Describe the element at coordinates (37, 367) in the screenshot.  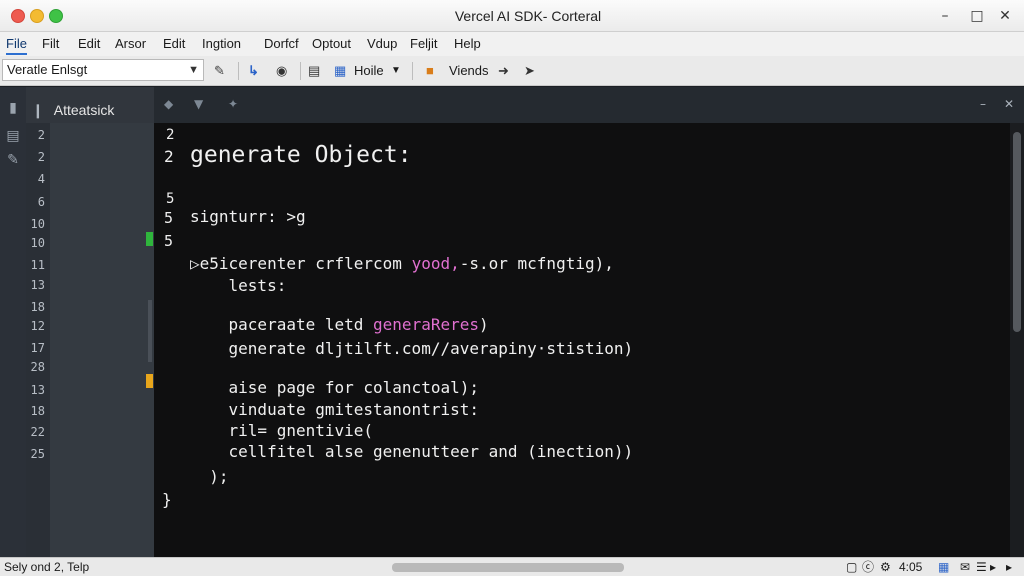
I see `line-number: 28` at that location.